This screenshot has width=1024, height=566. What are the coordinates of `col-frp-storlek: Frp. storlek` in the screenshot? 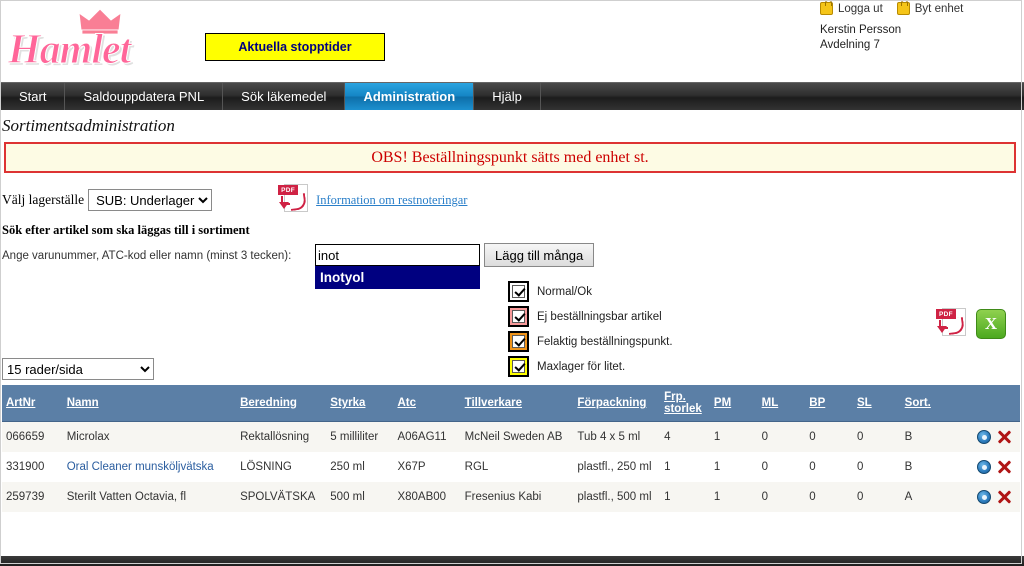 It's located at (685, 403).